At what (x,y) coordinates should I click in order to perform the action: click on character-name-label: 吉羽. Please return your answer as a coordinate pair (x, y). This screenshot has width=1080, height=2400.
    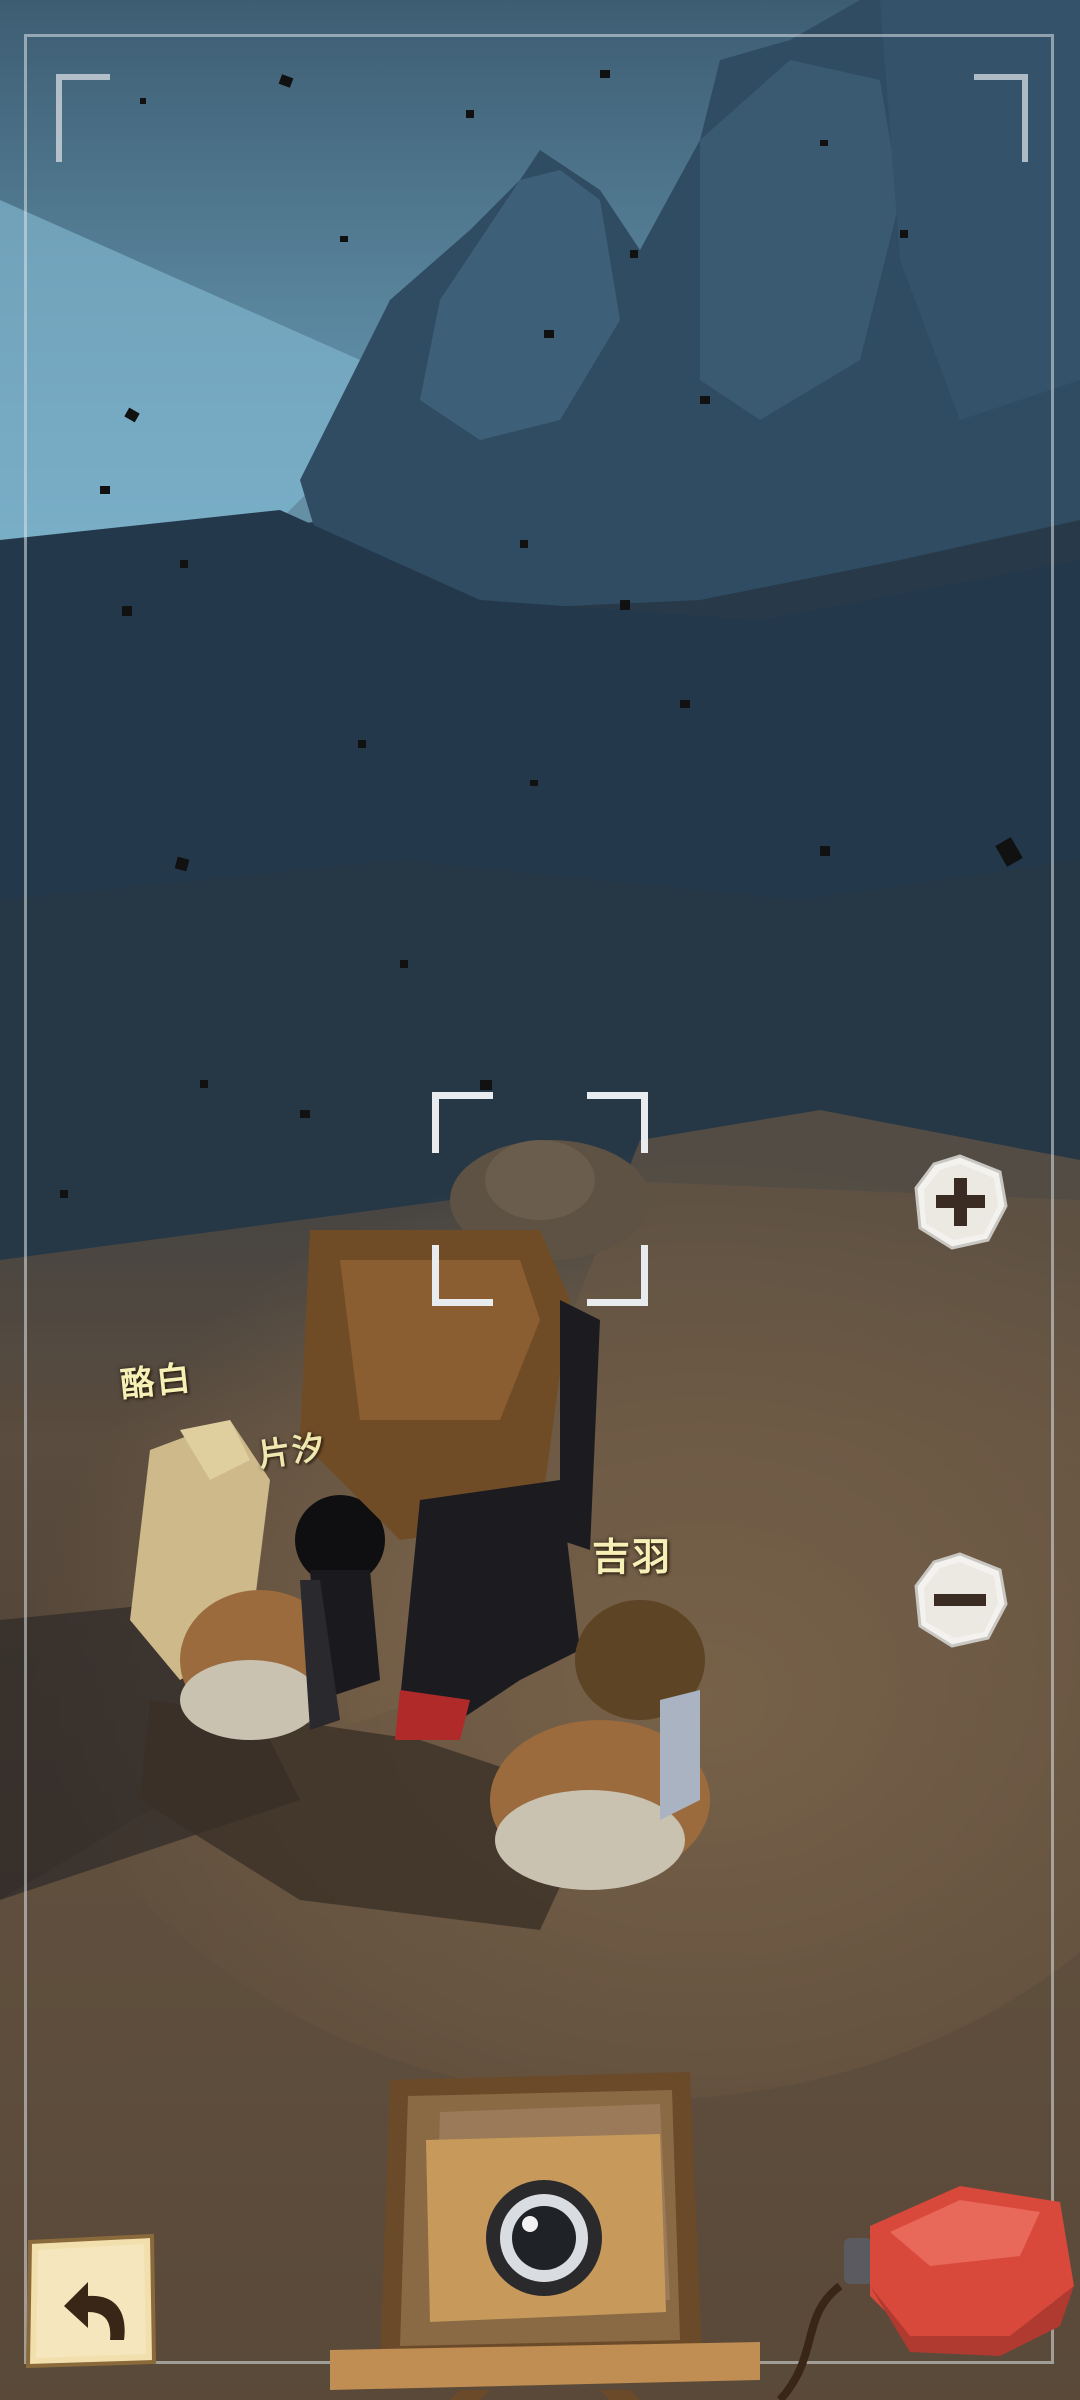
    Looking at the image, I should click on (632, 1557).